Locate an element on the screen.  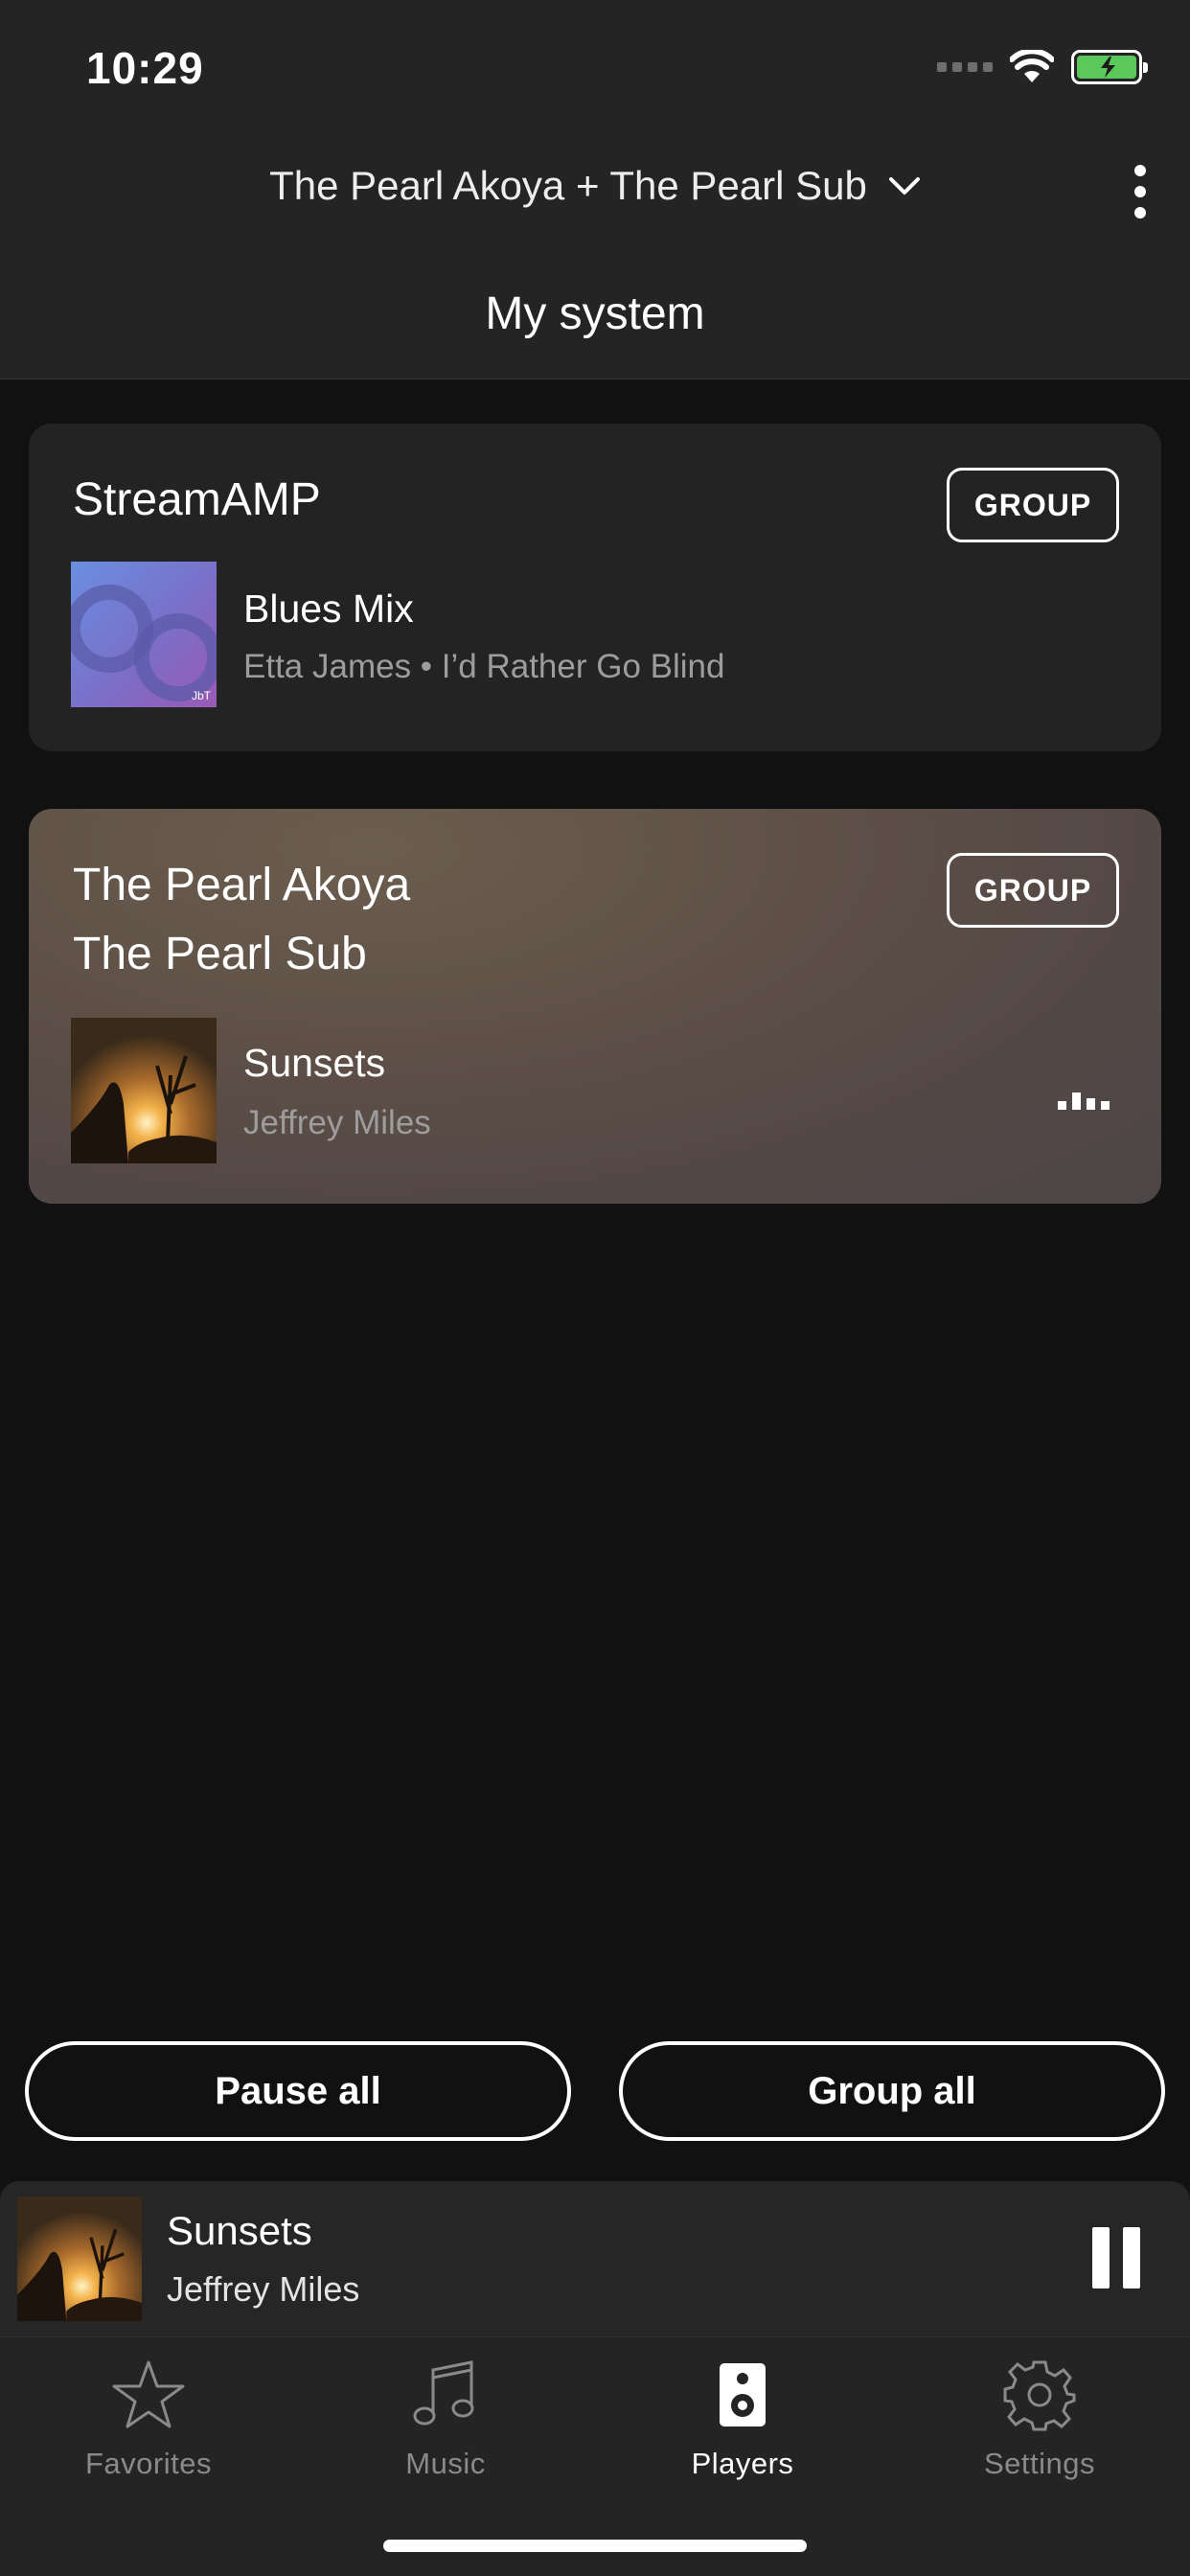
music-note-icon is located at coordinates (445, 2395).